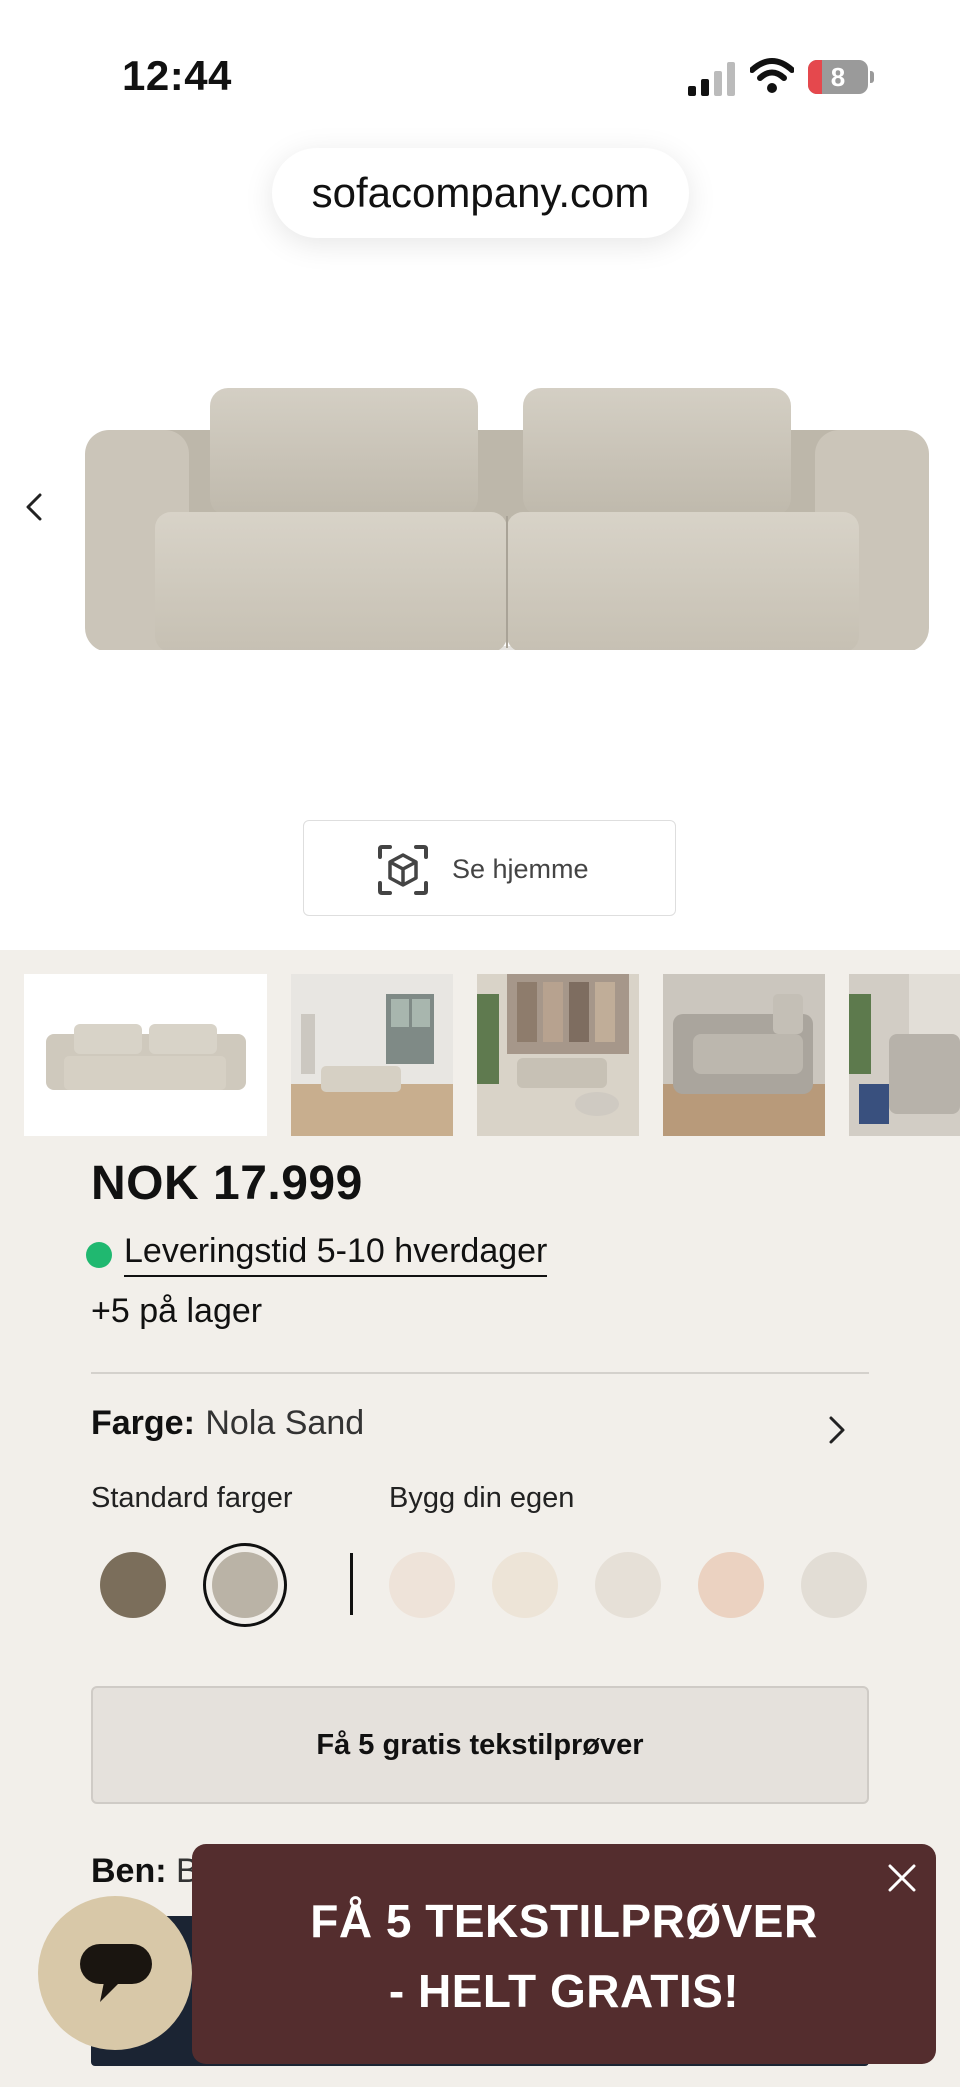 The width and height of the screenshot is (960, 2087). What do you see at coordinates (35, 507) in the screenshot?
I see `chevron-left-icon` at bounding box center [35, 507].